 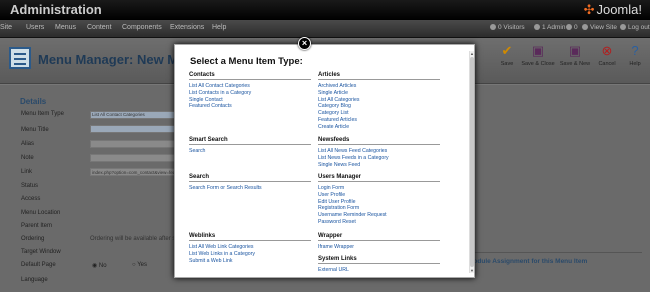 What do you see at coordinates (38, 265) in the screenshot?
I see `label-default-page: Default Page` at bounding box center [38, 265].